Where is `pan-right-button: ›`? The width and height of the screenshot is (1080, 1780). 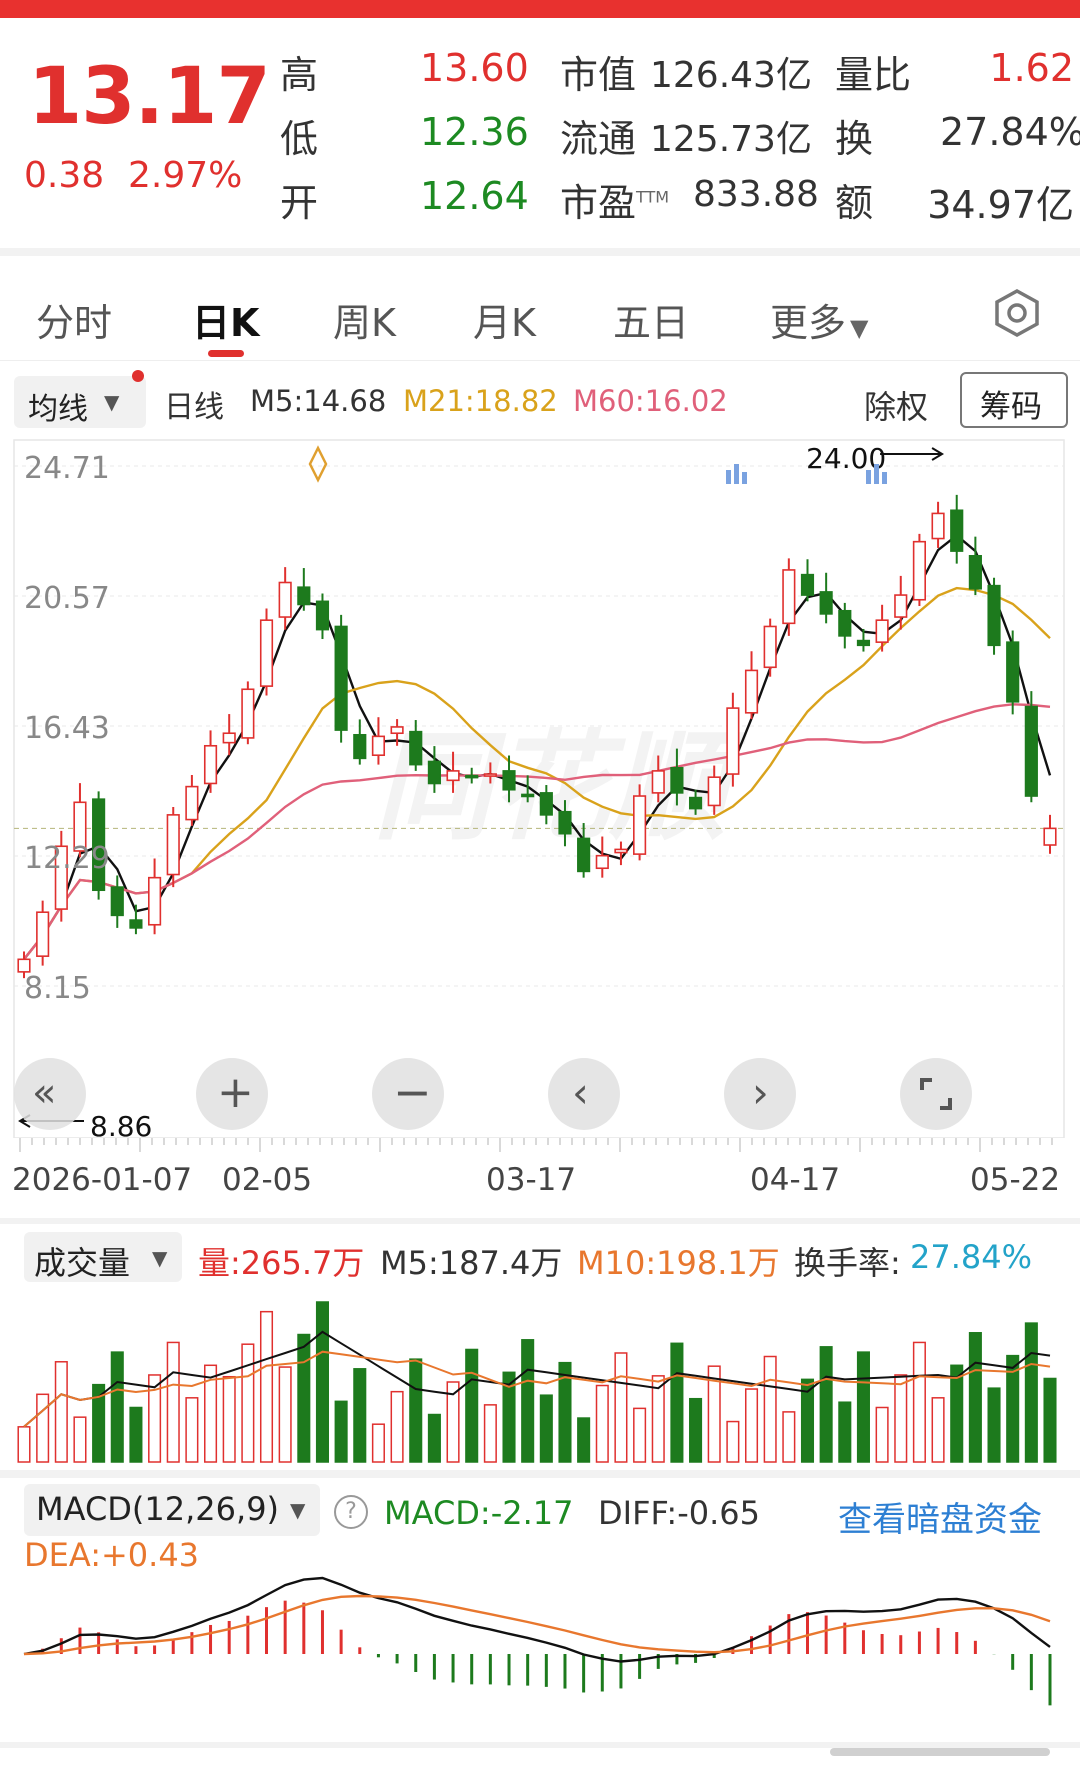
pan-right-button: › is located at coordinates (760, 1094).